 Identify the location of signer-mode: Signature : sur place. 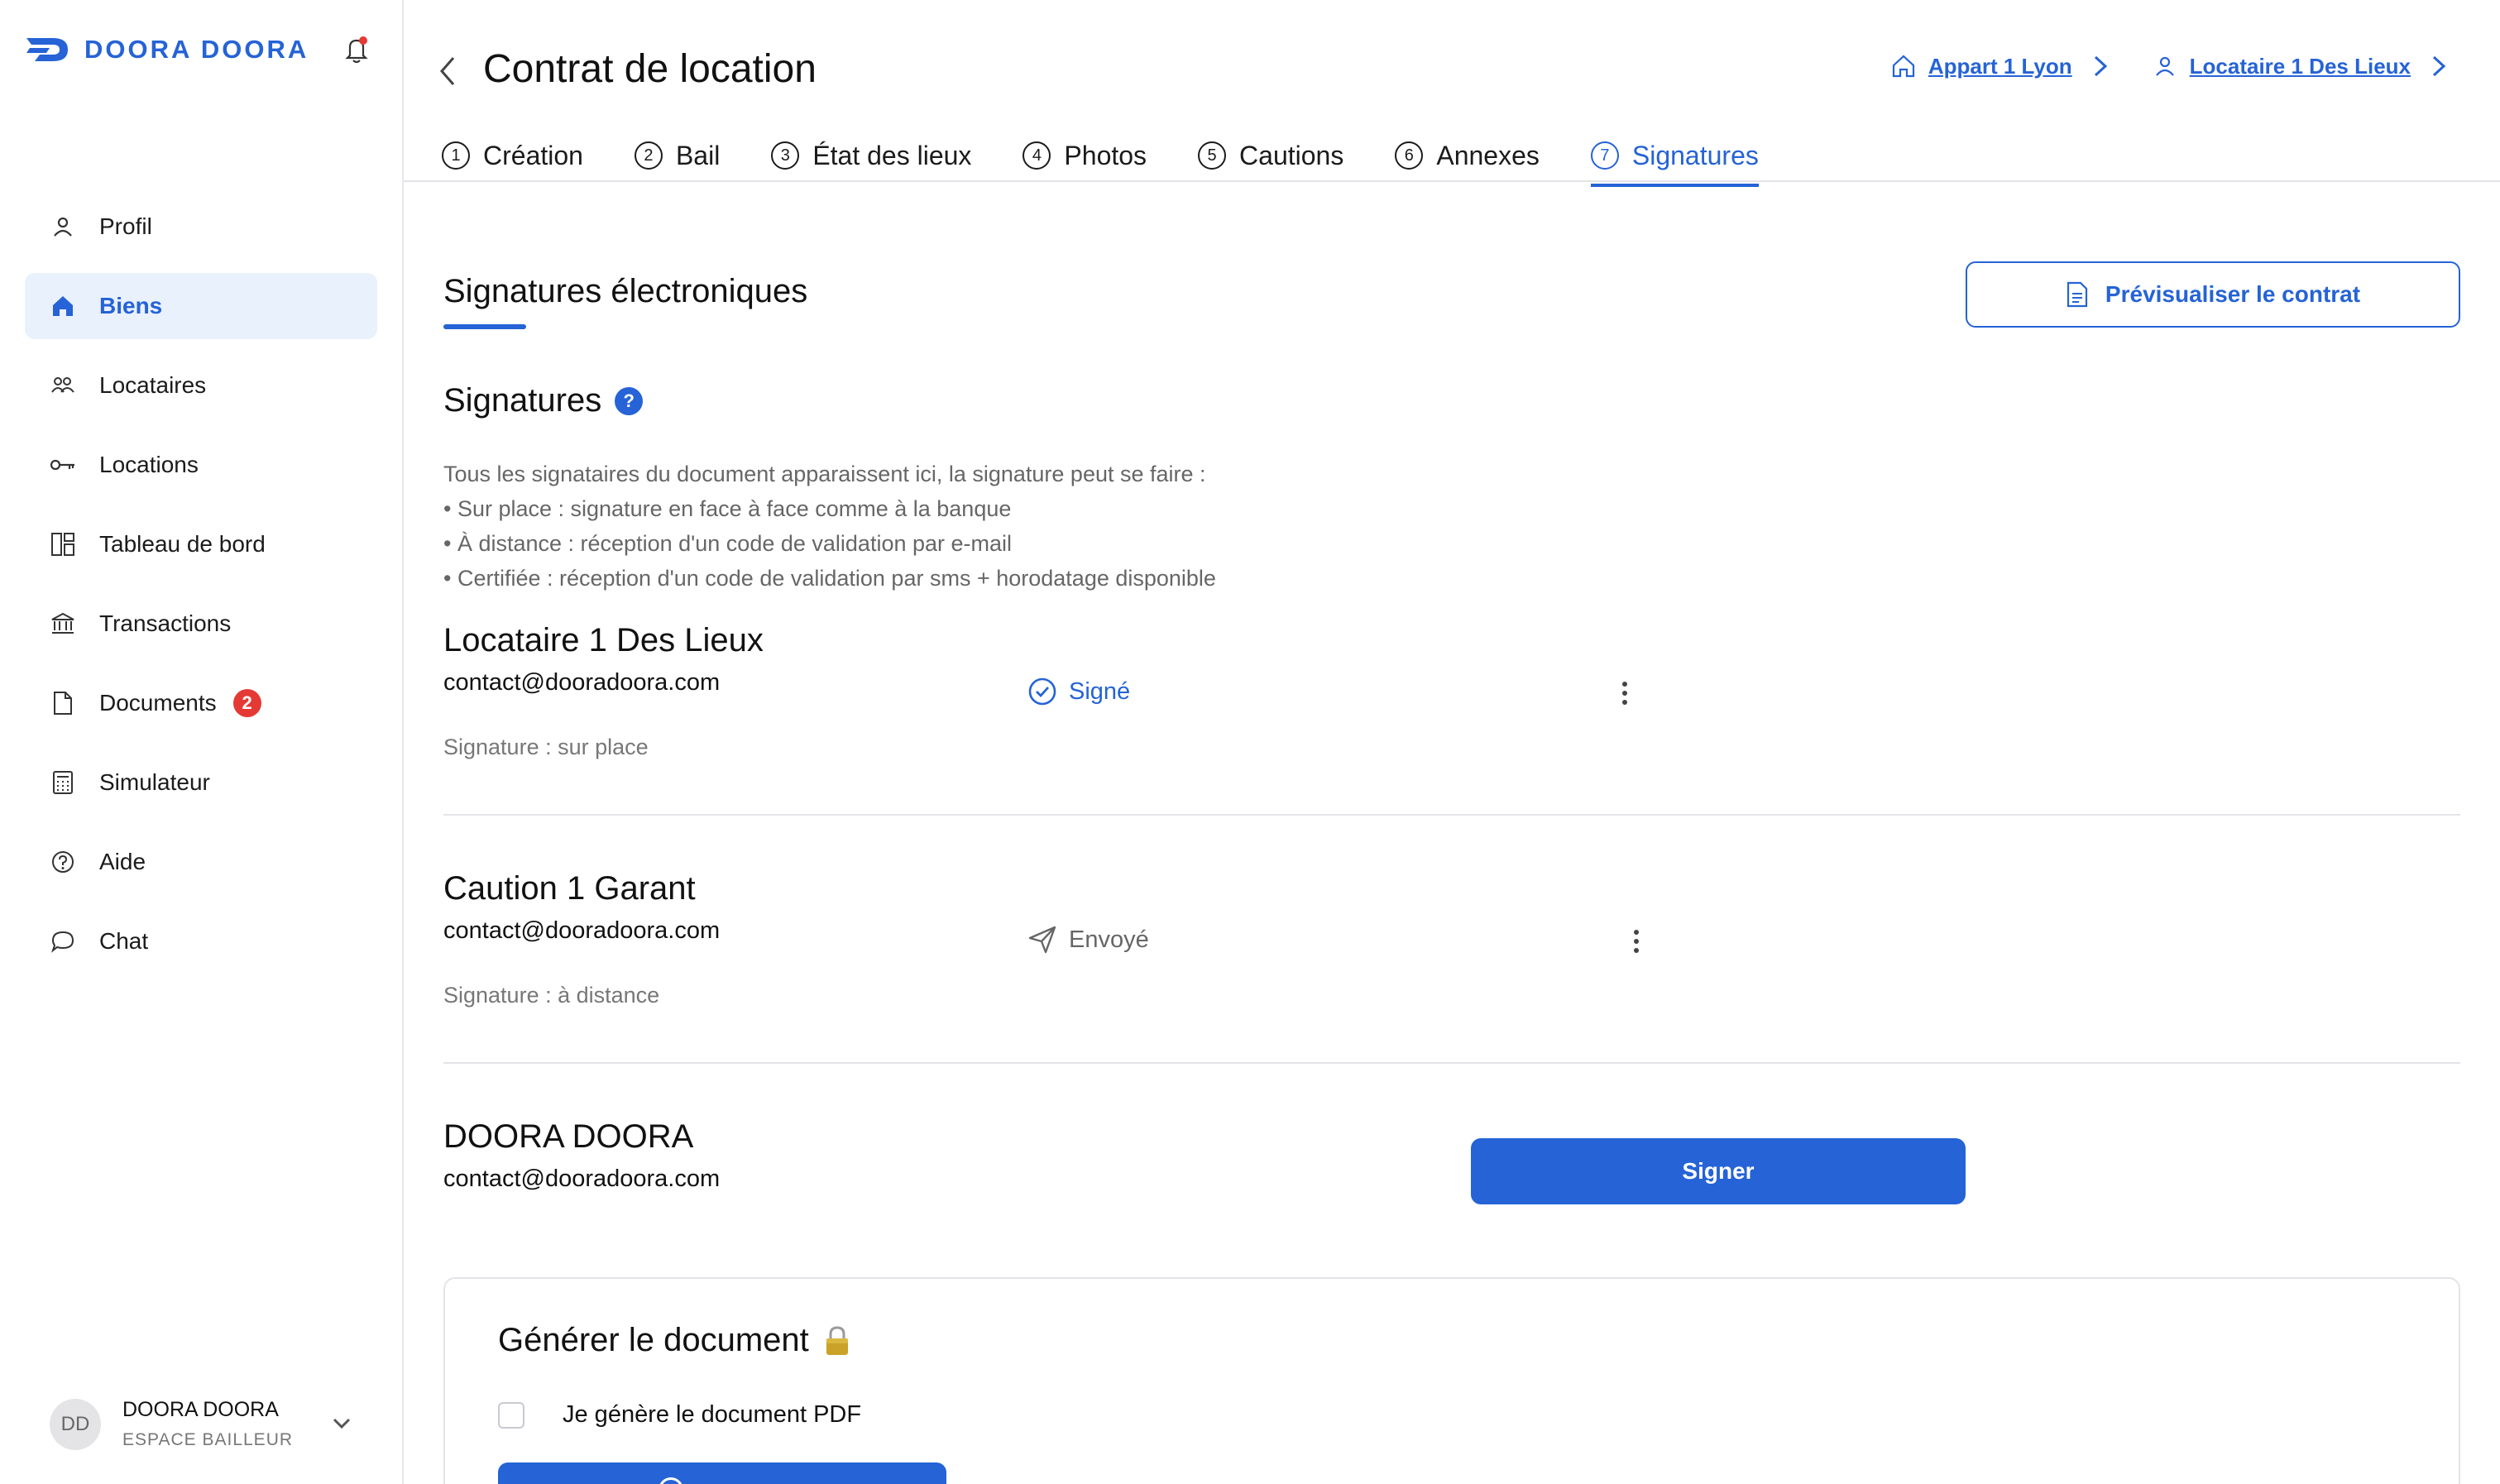
(546, 747).